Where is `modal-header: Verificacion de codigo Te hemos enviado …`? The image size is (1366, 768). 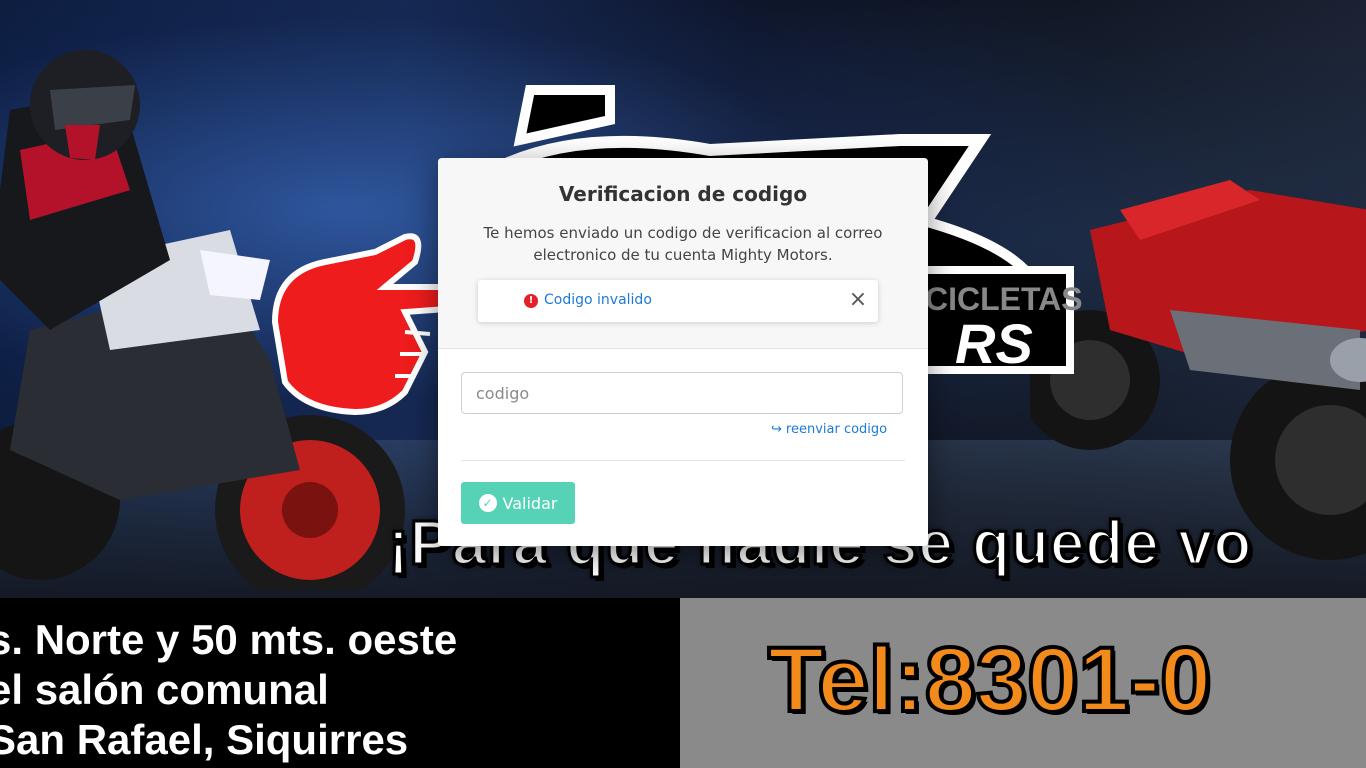
modal-header: Verificacion de codigo Te hemos enviado … is located at coordinates (683, 253).